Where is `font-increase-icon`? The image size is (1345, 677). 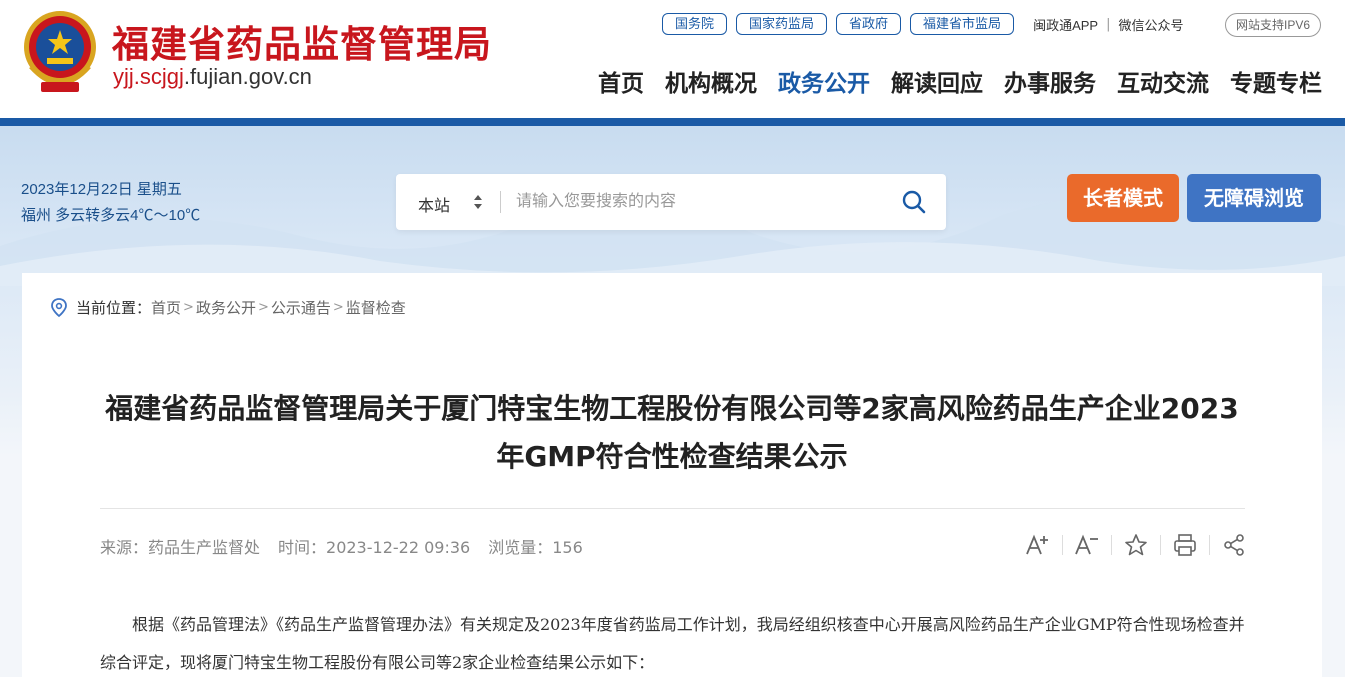 font-increase-icon is located at coordinates (1038, 545).